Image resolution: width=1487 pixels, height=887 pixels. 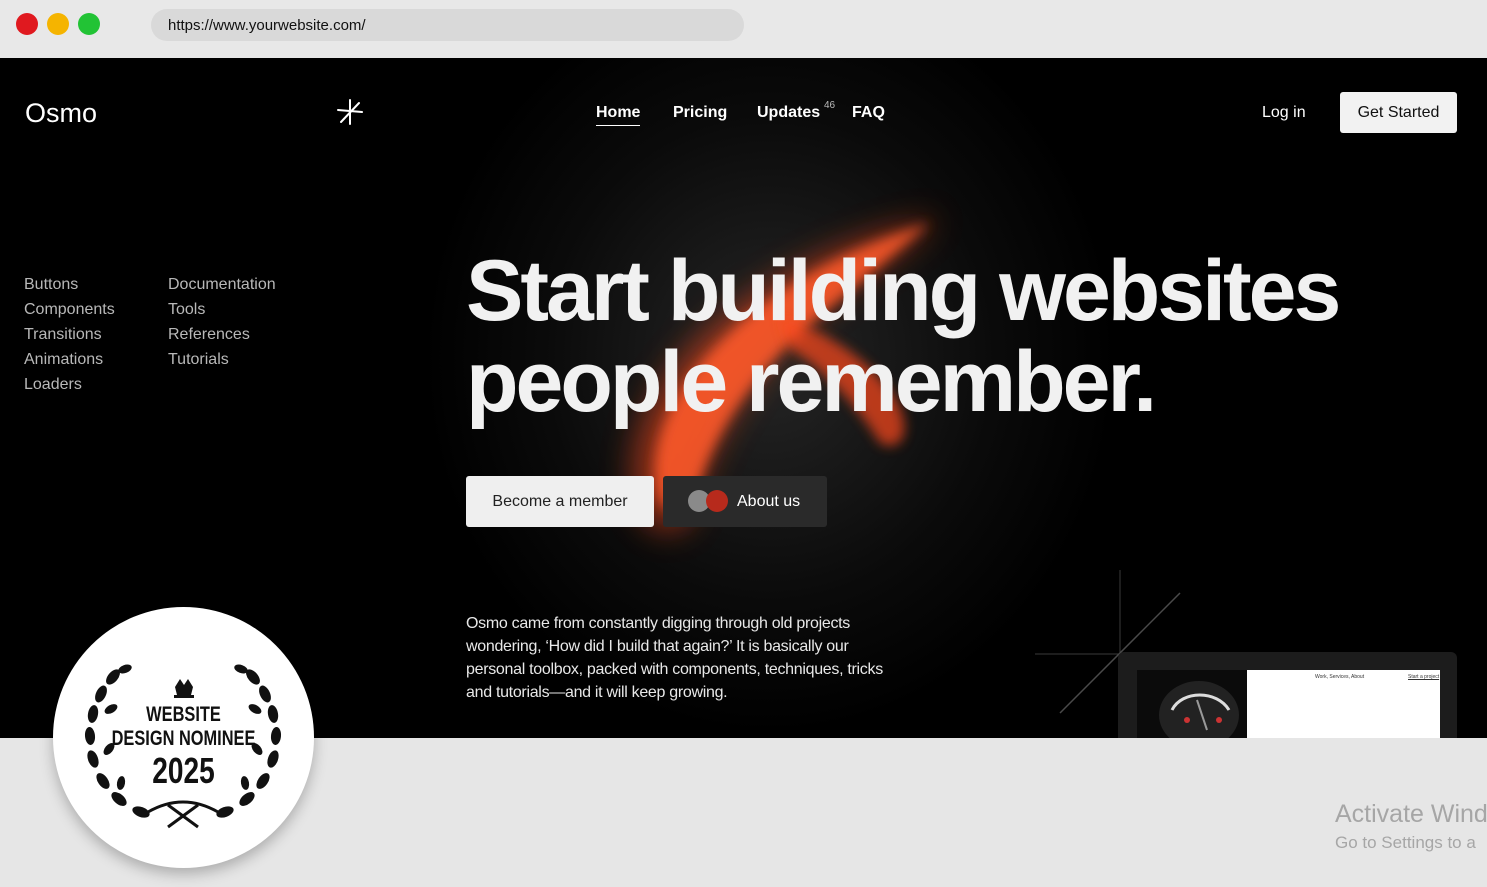 I want to click on minimize-window-button, so click(x=58, y=24).